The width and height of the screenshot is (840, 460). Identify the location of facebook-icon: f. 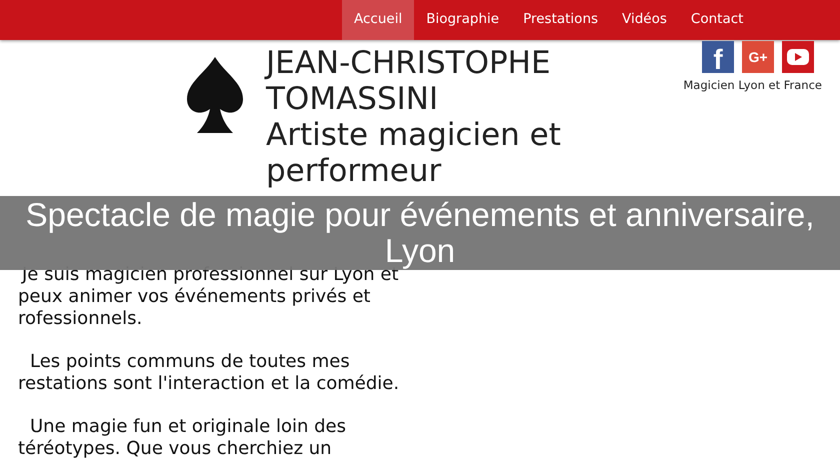
(718, 57).